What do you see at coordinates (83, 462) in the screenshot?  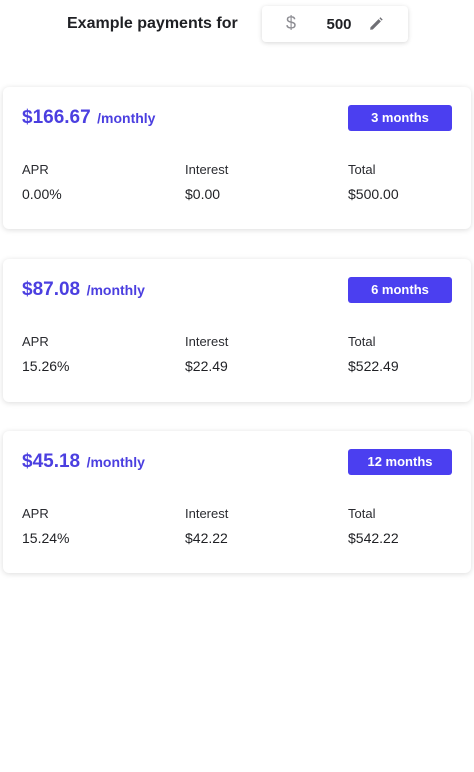 I see `monthly-payment: $45.18 /monthly` at bounding box center [83, 462].